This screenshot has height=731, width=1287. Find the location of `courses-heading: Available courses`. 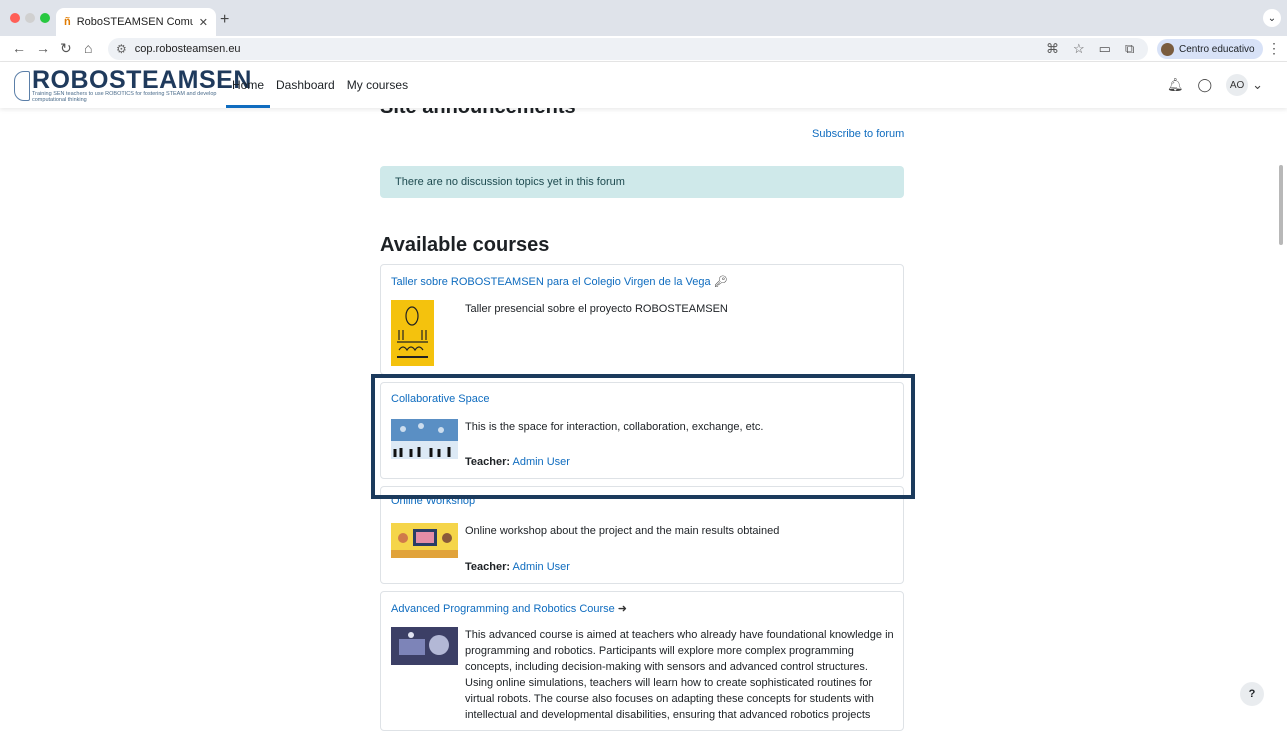

courses-heading: Available courses is located at coordinates (465, 245).